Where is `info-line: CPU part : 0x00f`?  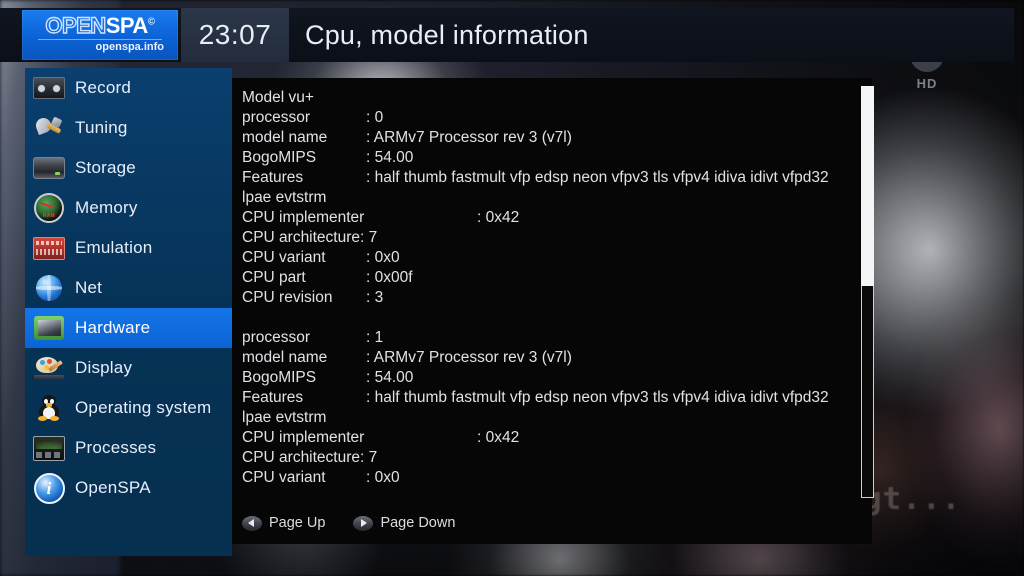 info-line: CPU part : 0x00f is located at coordinates (540, 278).